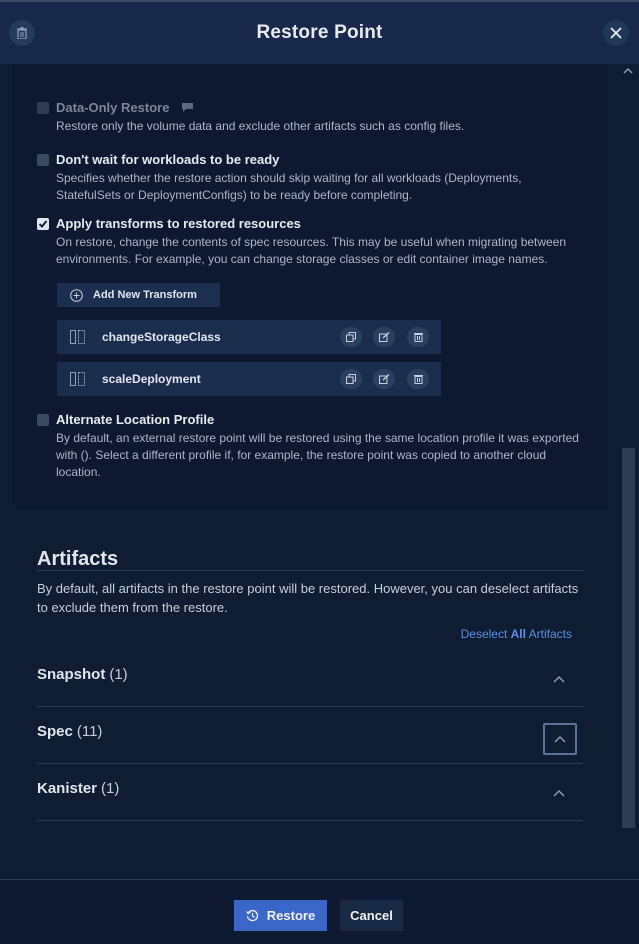 The image size is (639, 944). What do you see at coordinates (78, 559) in the screenshot?
I see `artifacts-heading: Artifacts` at bounding box center [78, 559].